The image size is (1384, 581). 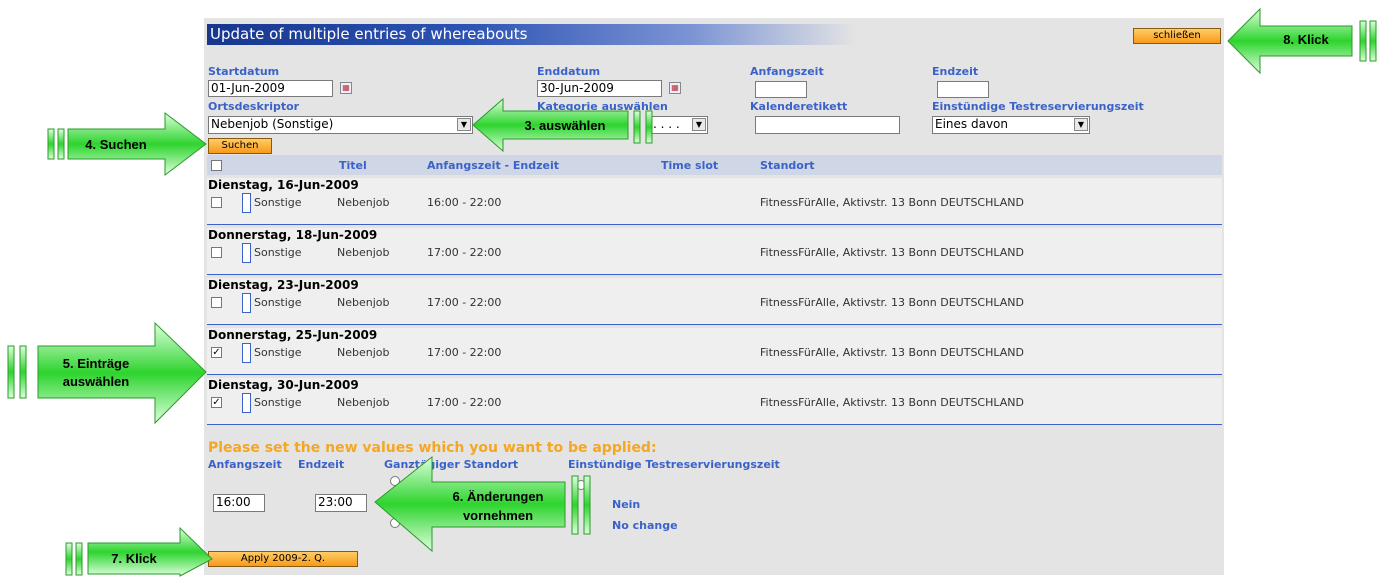 I want to click on callout-label-5b: auswählen, so click(x=96, y=381).